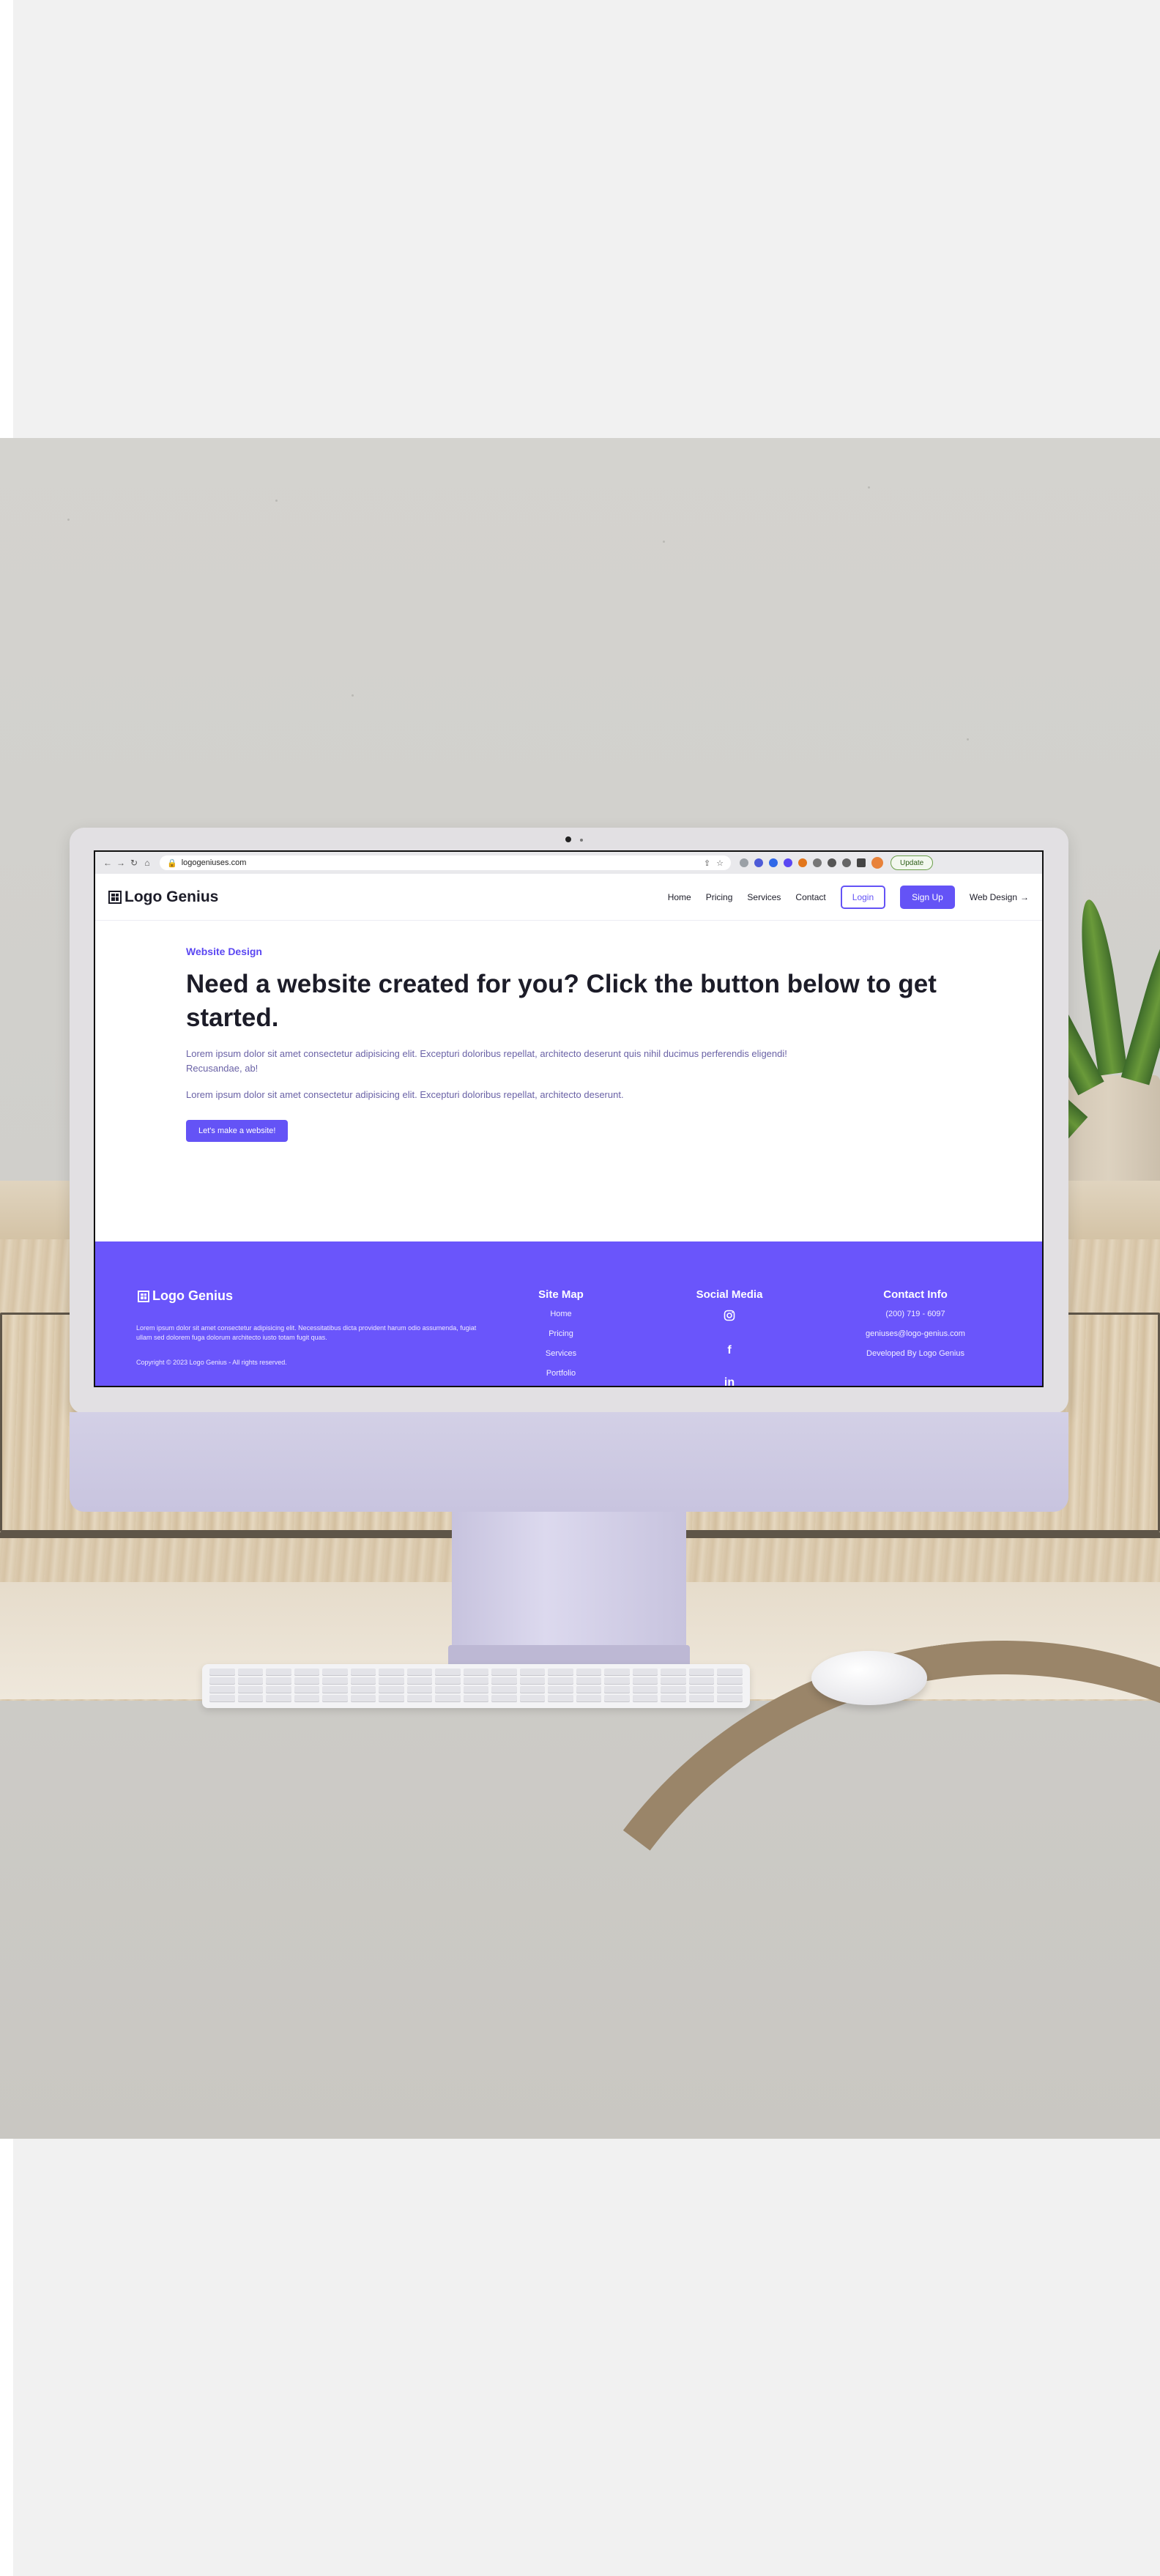 This screenshot has width=1160, height=2576. What do you see at coordinates (730, 1381) in the screenshot?
I see `linkedin-icon: in` at bounding box center [730, 1381].